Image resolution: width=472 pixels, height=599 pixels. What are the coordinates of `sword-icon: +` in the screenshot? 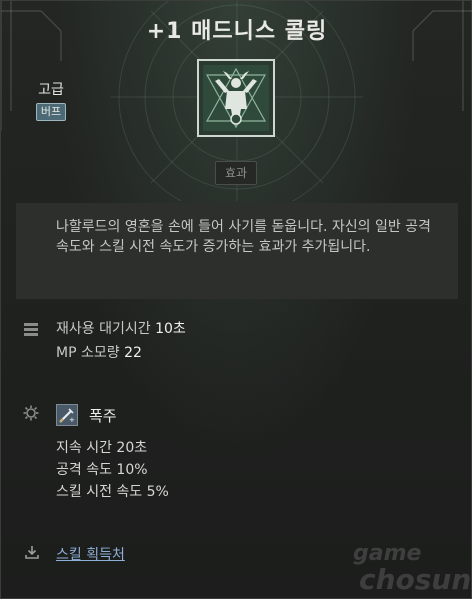 It's located at (67, 416).